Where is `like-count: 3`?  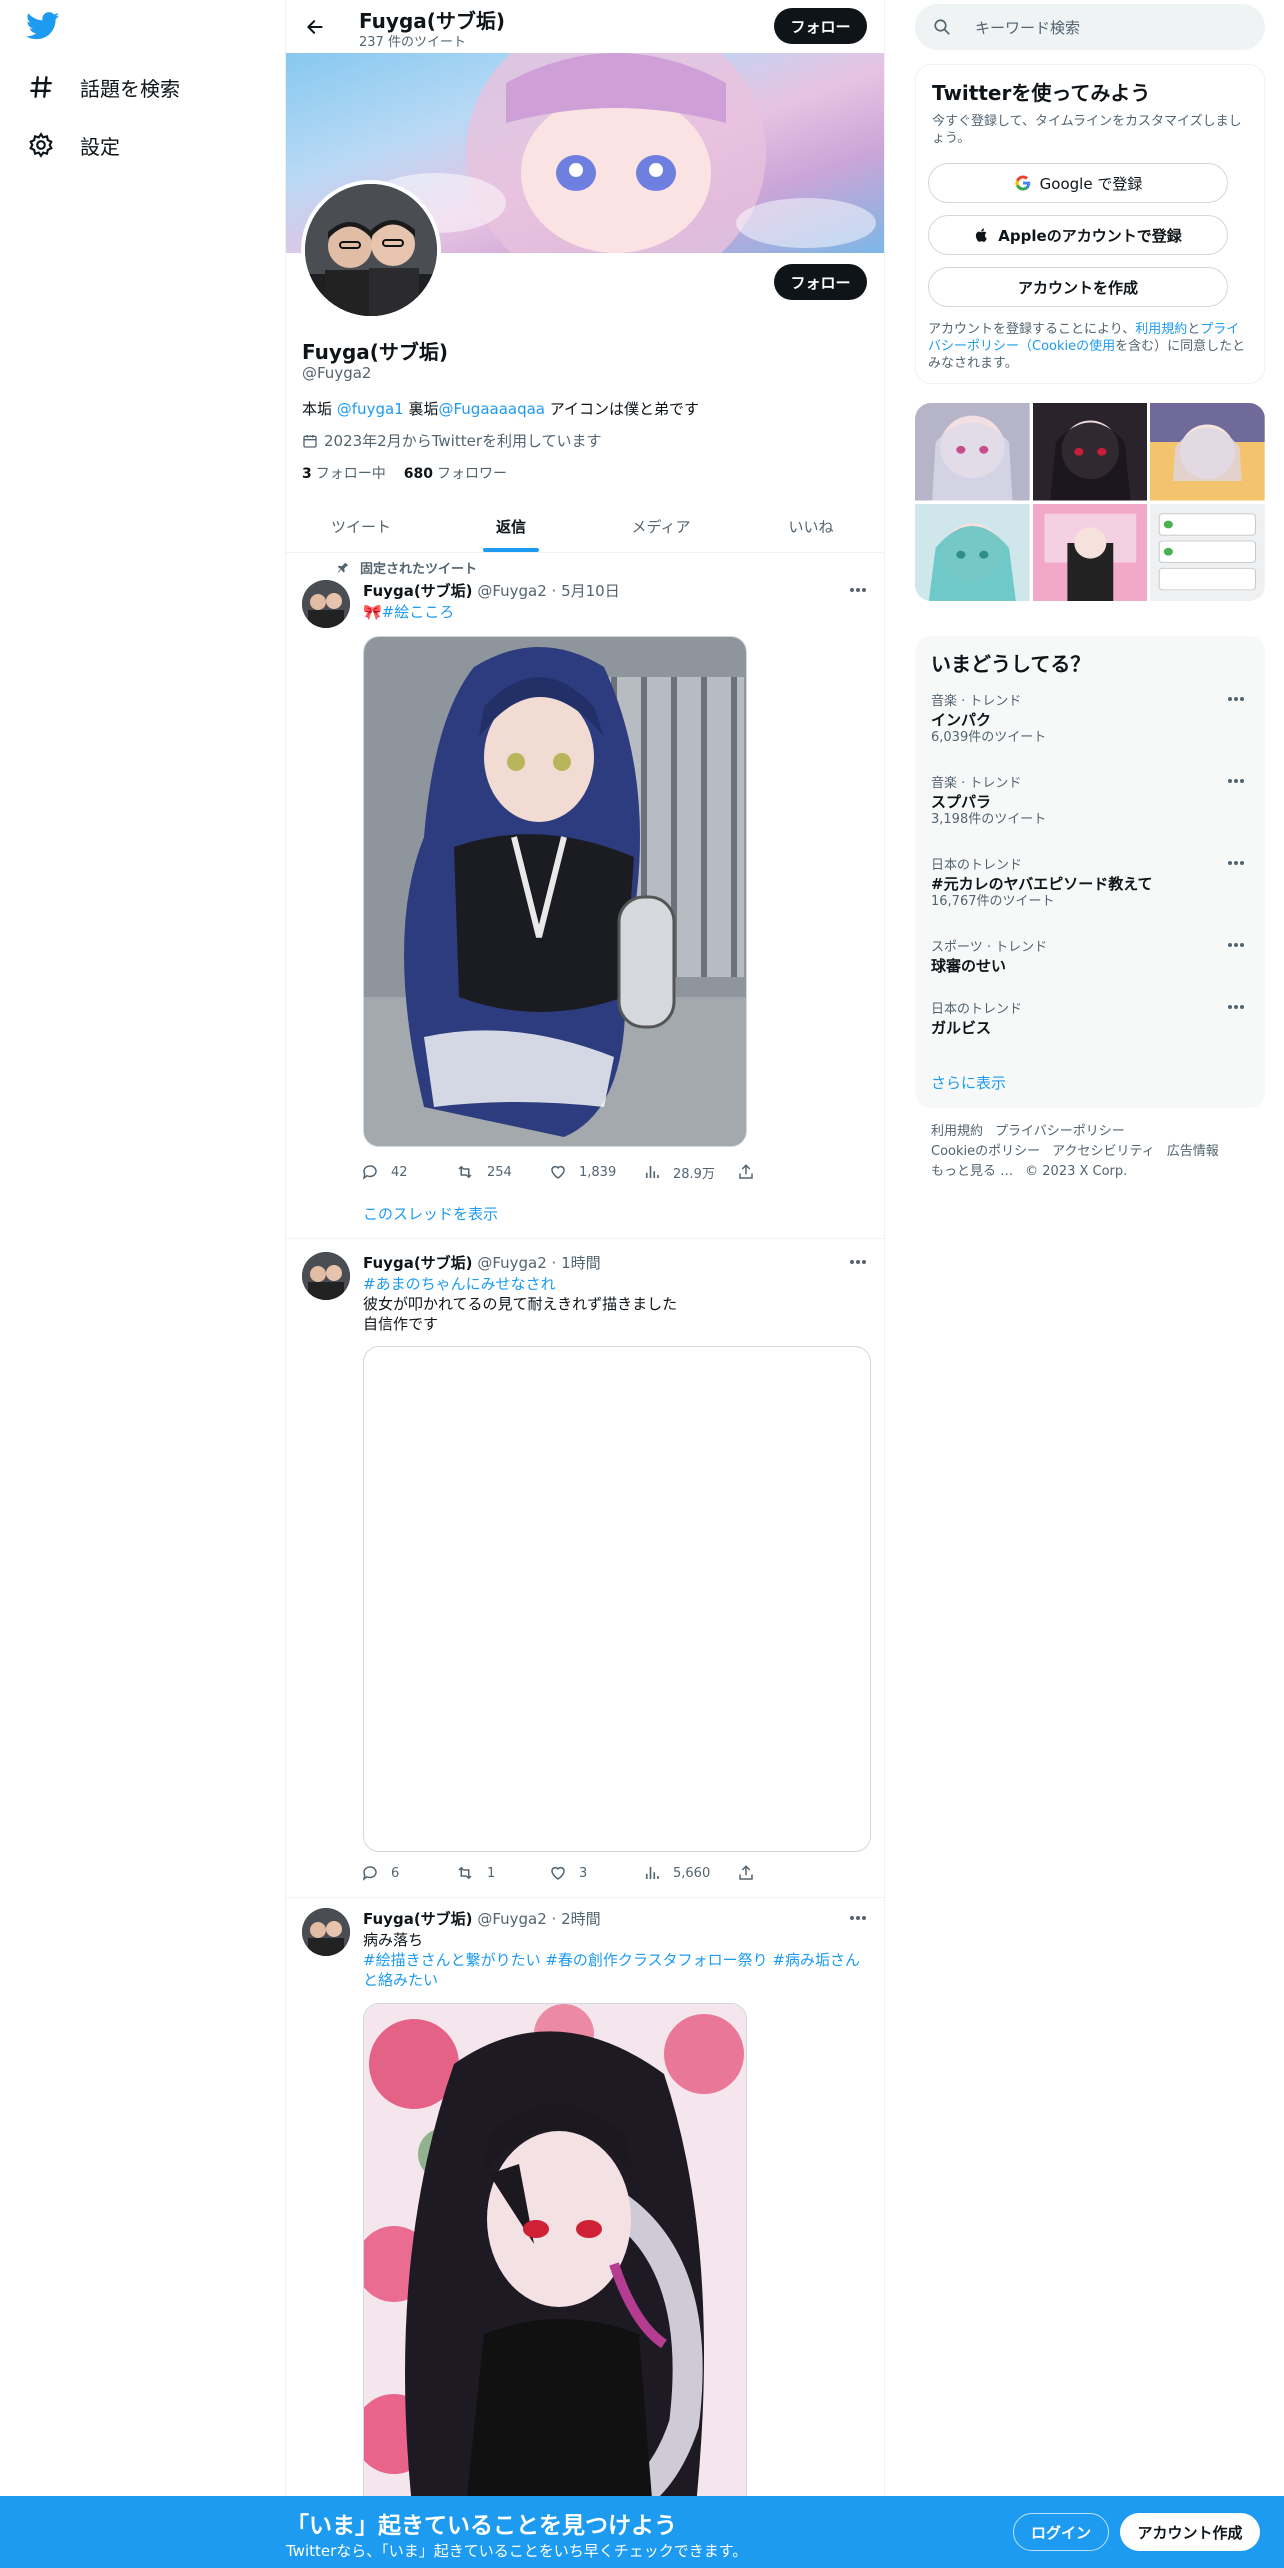
like-count: 3 is located at coordinates (583, 1873).